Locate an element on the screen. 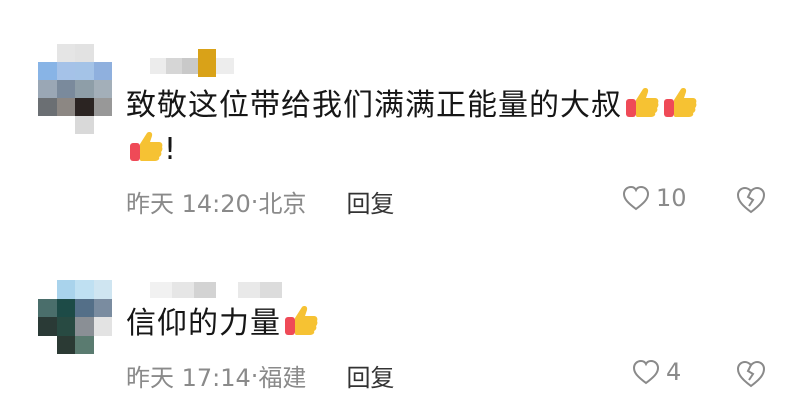 This screenshot has height=419, width=800. like-button: 4 is located at coordinates (656, 372).